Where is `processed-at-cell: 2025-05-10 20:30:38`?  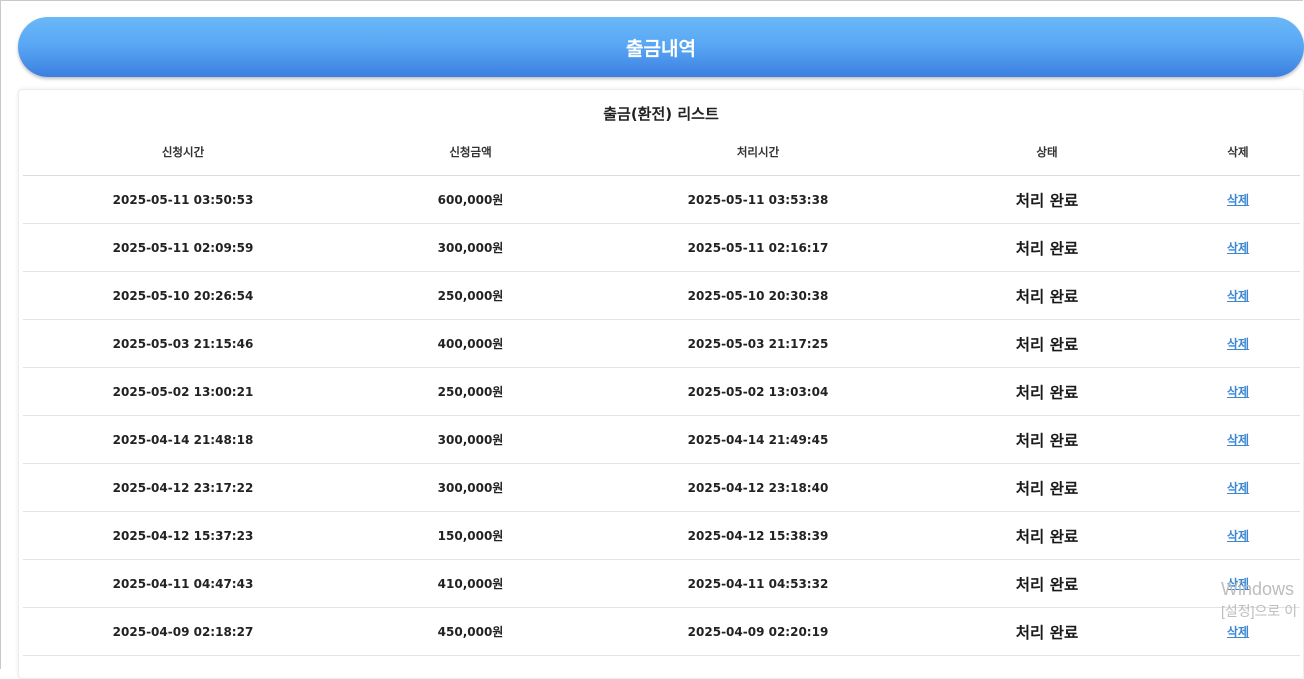
processed-at-cell: 2025-05-10 20:30:38 is located at coordinates (758, 295).